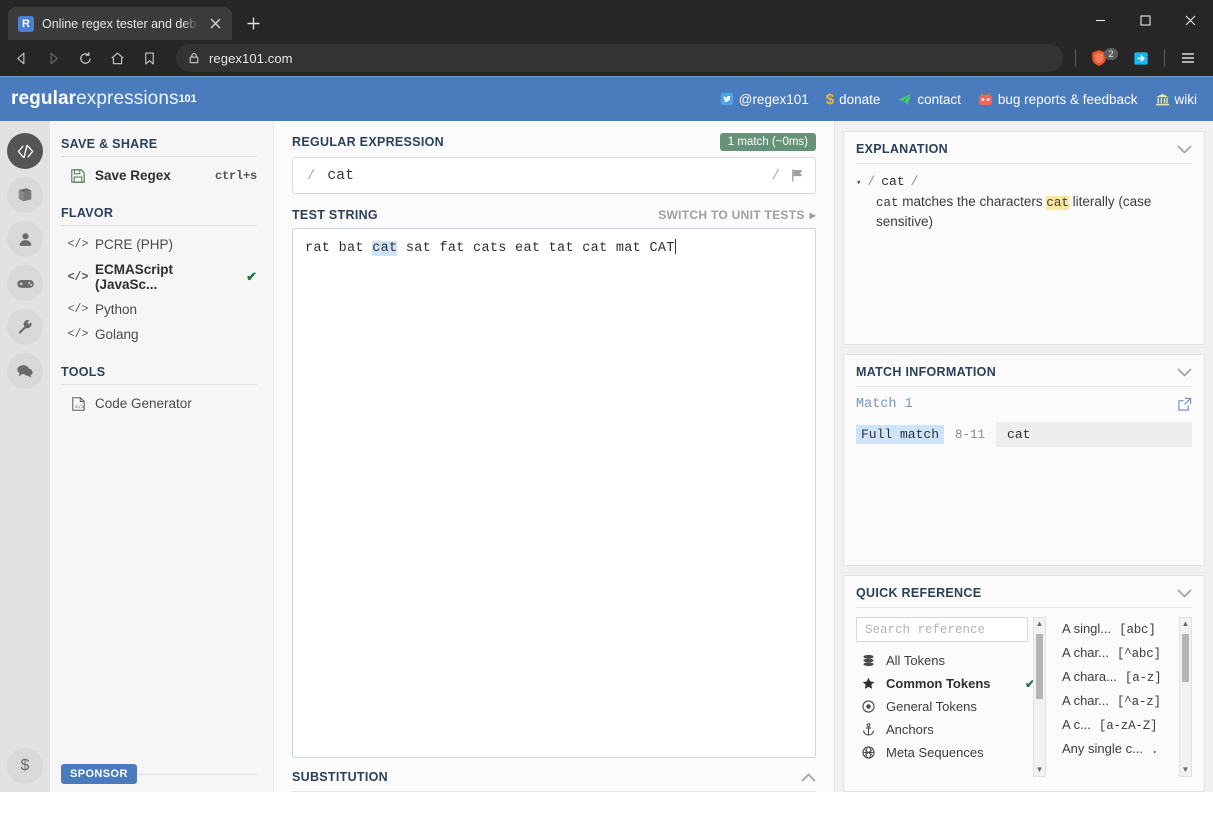 The width and height of the screenshot is (1213, 816). Describe the element at coordinates (1184, 404) in the screenshot. I see `export-icon` at that location.